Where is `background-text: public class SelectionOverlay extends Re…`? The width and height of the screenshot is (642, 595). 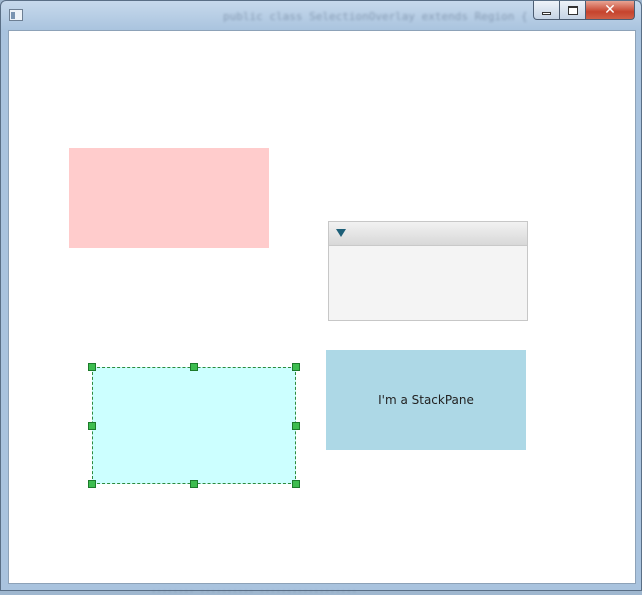 background-text: public class SelectionOverlay extends Re… is located at coordinates (375, 16).